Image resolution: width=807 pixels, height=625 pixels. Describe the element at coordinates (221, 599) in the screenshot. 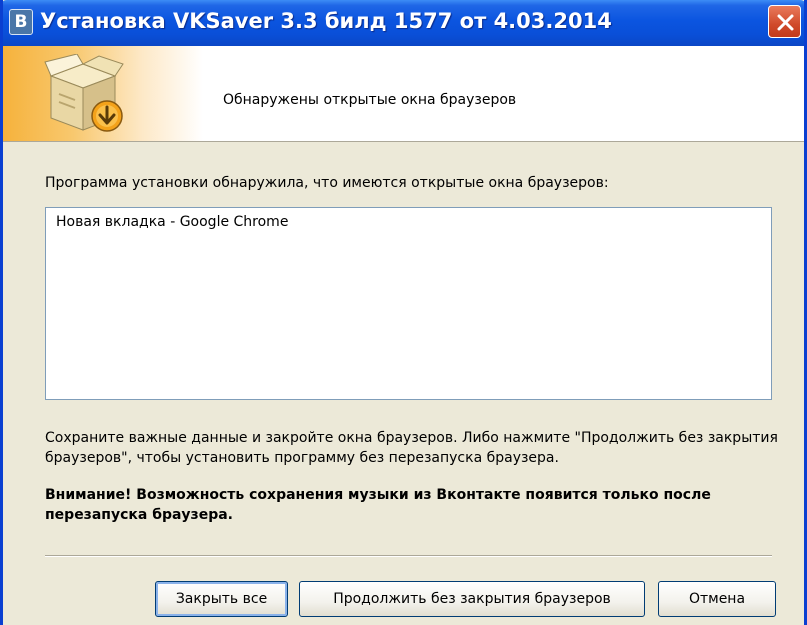

I see `close-all-button: Закрыть все` at that location.